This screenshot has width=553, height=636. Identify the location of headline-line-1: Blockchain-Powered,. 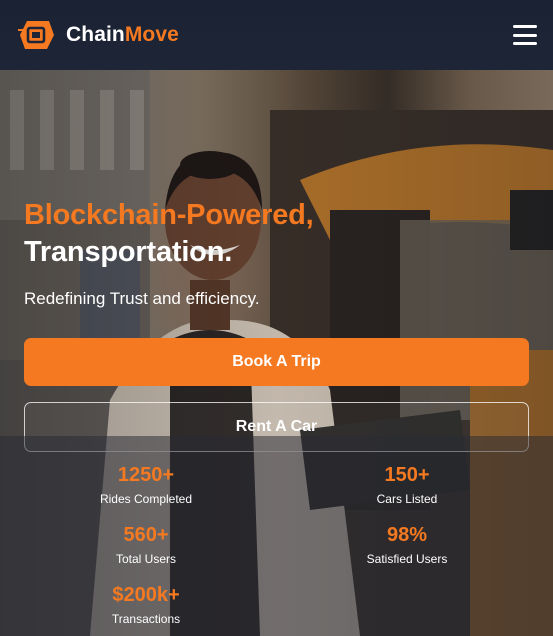
(169, 215).